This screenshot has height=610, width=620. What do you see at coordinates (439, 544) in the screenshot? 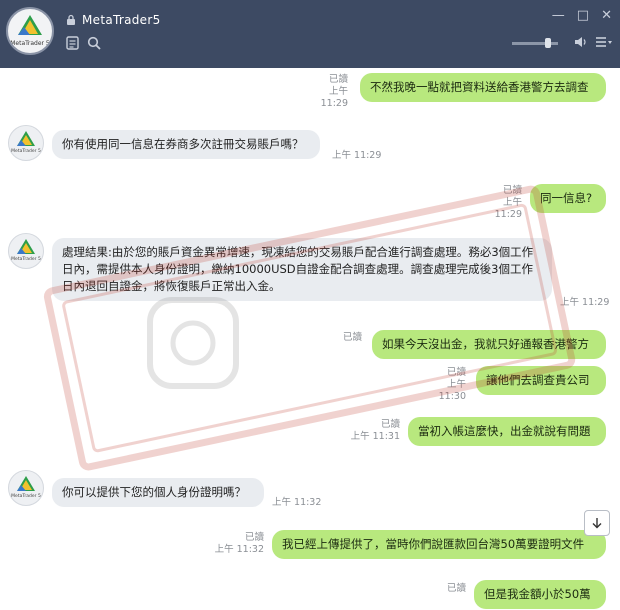
I see `message-bubble-outgoing: 我已經上傳提供了，當時你們說匯款回台灣50萬要證明文件` at bounding box center [439, 544].